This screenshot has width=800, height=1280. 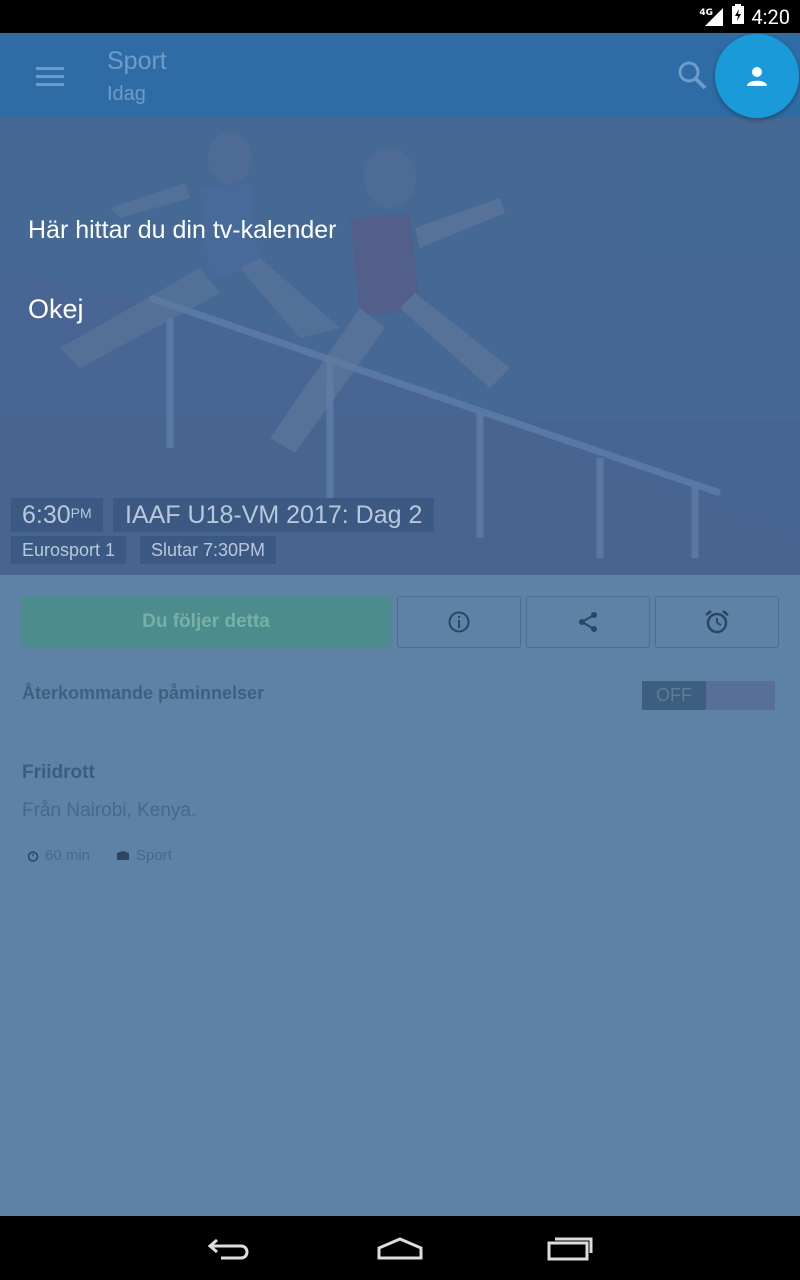 I want to click on alarm-icon, so click(x=717, y=622).